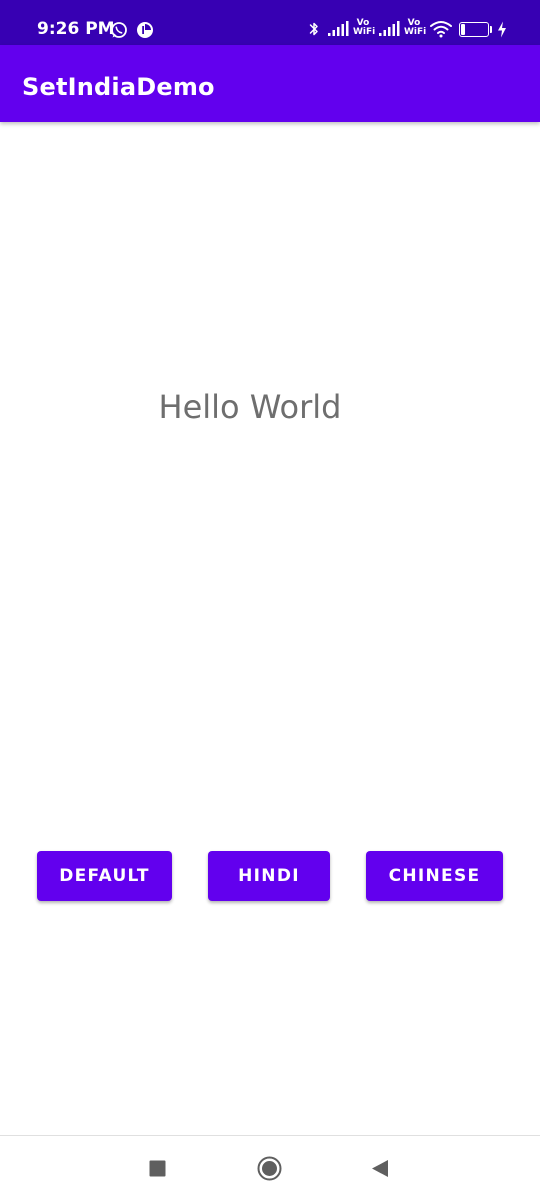 Image resolution: width=540 pixels, height=1200 pixels. Describe the element at coordinates (145, 30) in the screenshot. I see `pie-app-icon` at that location.